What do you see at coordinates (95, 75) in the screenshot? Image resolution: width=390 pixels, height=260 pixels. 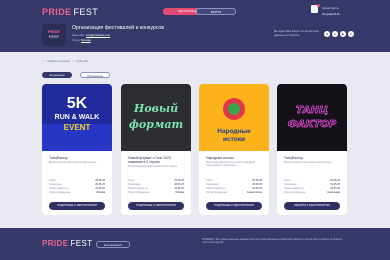 I see `tab-past: Прошедшие` at bounding box center [95, 75].